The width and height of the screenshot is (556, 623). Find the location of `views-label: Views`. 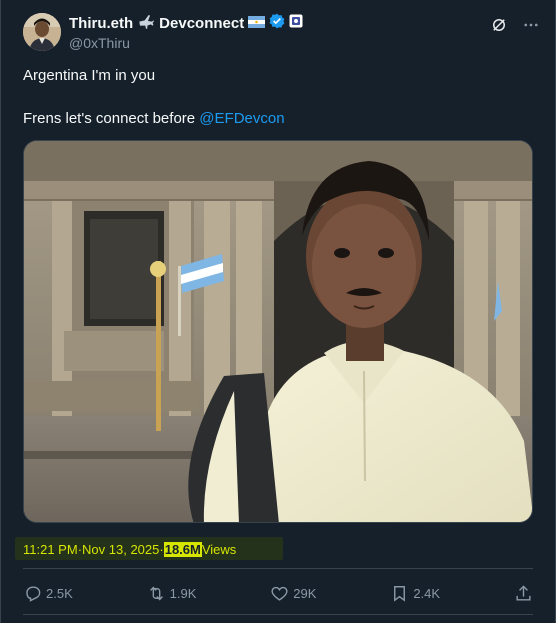

views-label: Views is located at coordinates (219, 549).